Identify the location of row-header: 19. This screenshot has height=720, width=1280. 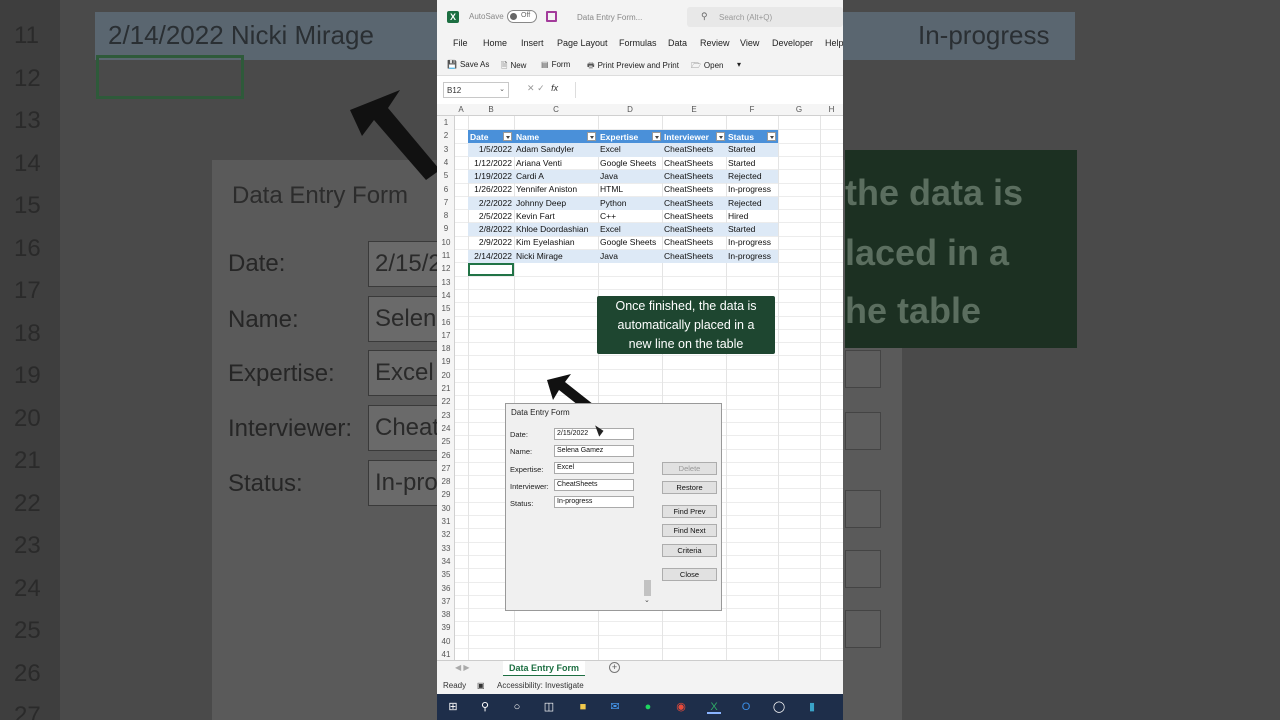
(446, 361).